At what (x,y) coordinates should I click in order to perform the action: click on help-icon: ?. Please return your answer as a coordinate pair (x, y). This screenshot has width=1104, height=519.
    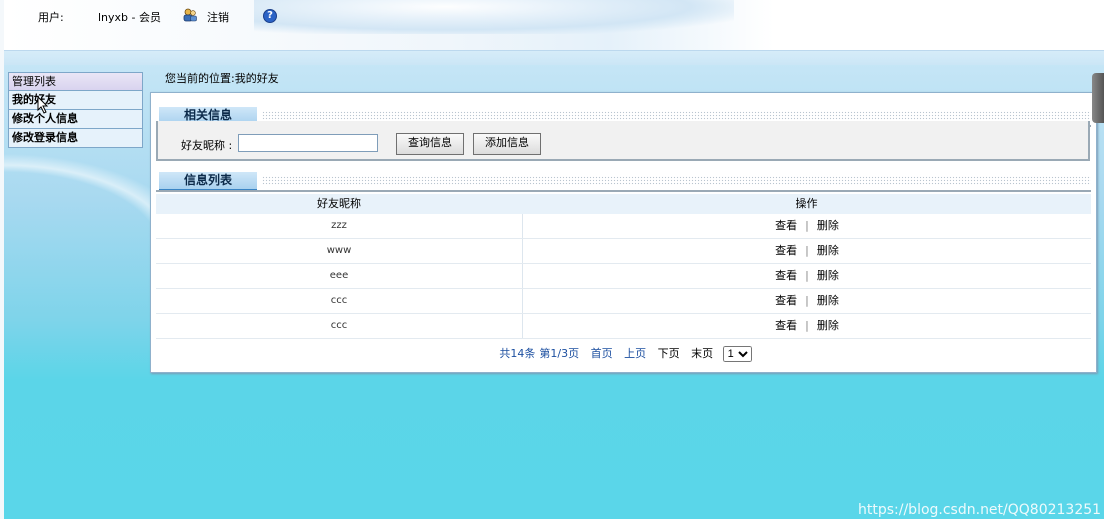
    Looking at the image, I should click on (270, 16).